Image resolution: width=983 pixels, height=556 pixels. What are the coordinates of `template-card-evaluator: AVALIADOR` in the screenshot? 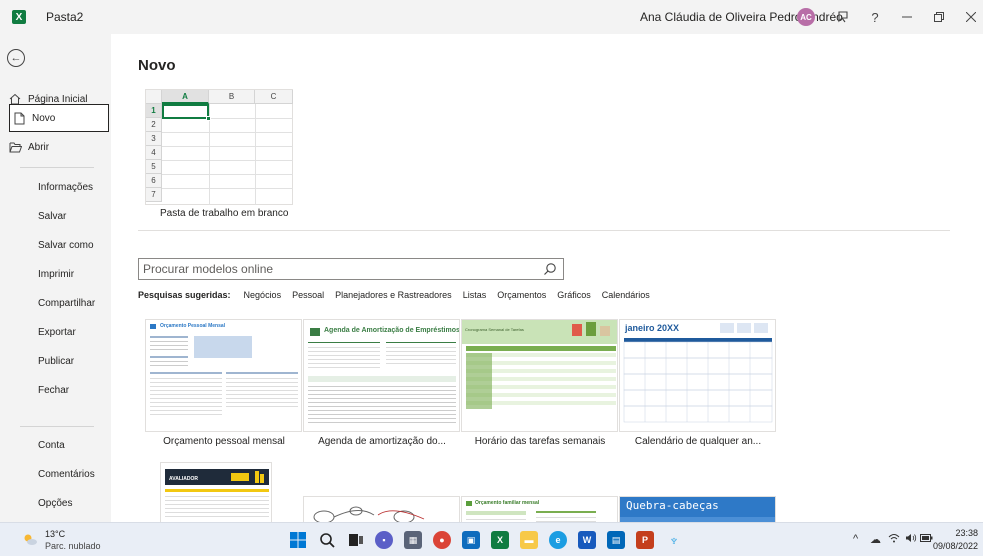 It's located at (216, 492).